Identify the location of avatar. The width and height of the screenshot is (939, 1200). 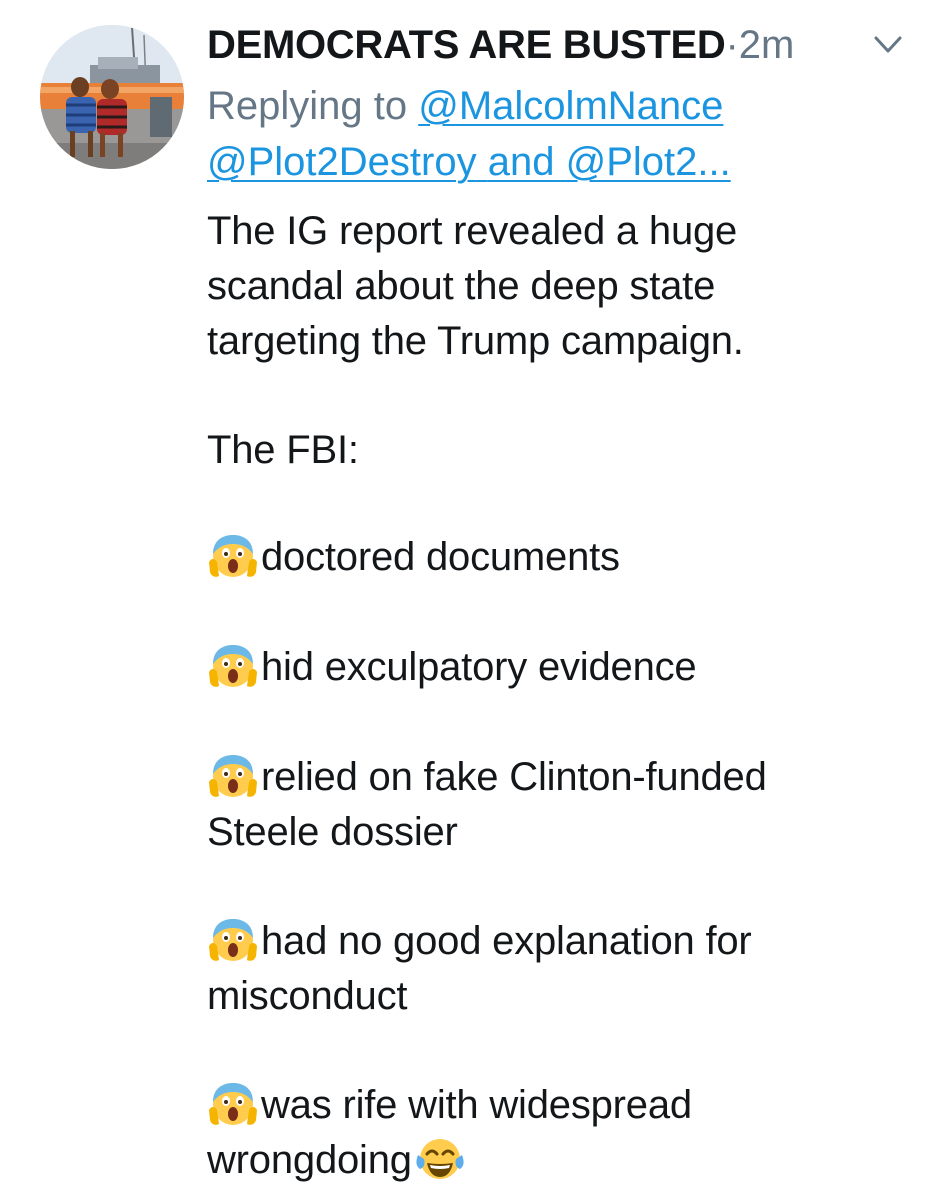
(112, 97).